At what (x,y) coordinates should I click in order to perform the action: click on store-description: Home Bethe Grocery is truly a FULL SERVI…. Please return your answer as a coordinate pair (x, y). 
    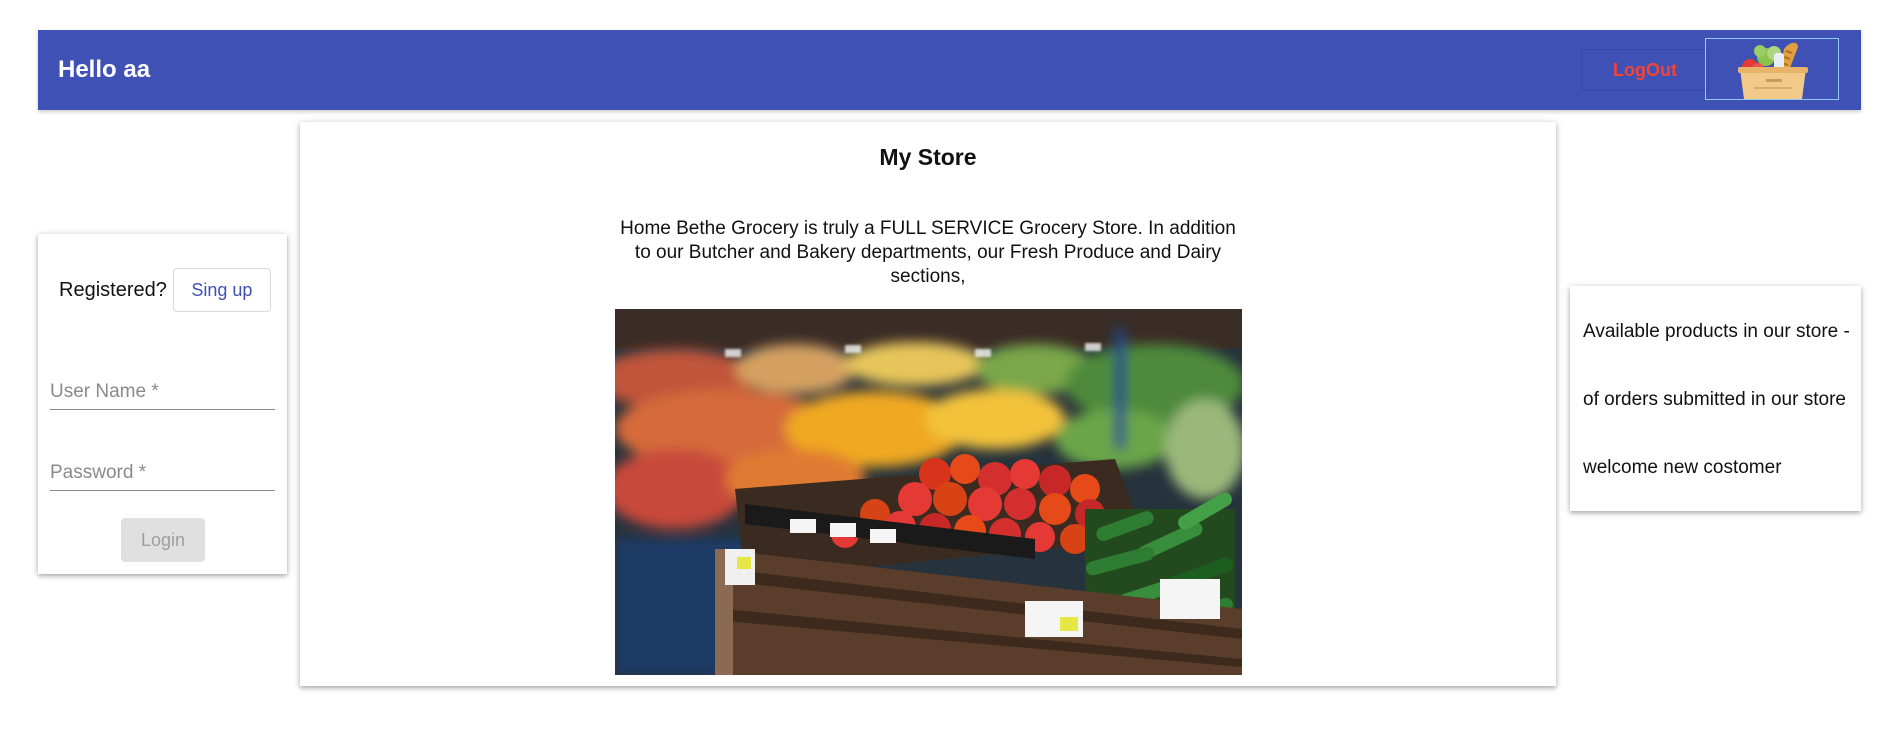
    Looking at the image, I should click on (928, 252).